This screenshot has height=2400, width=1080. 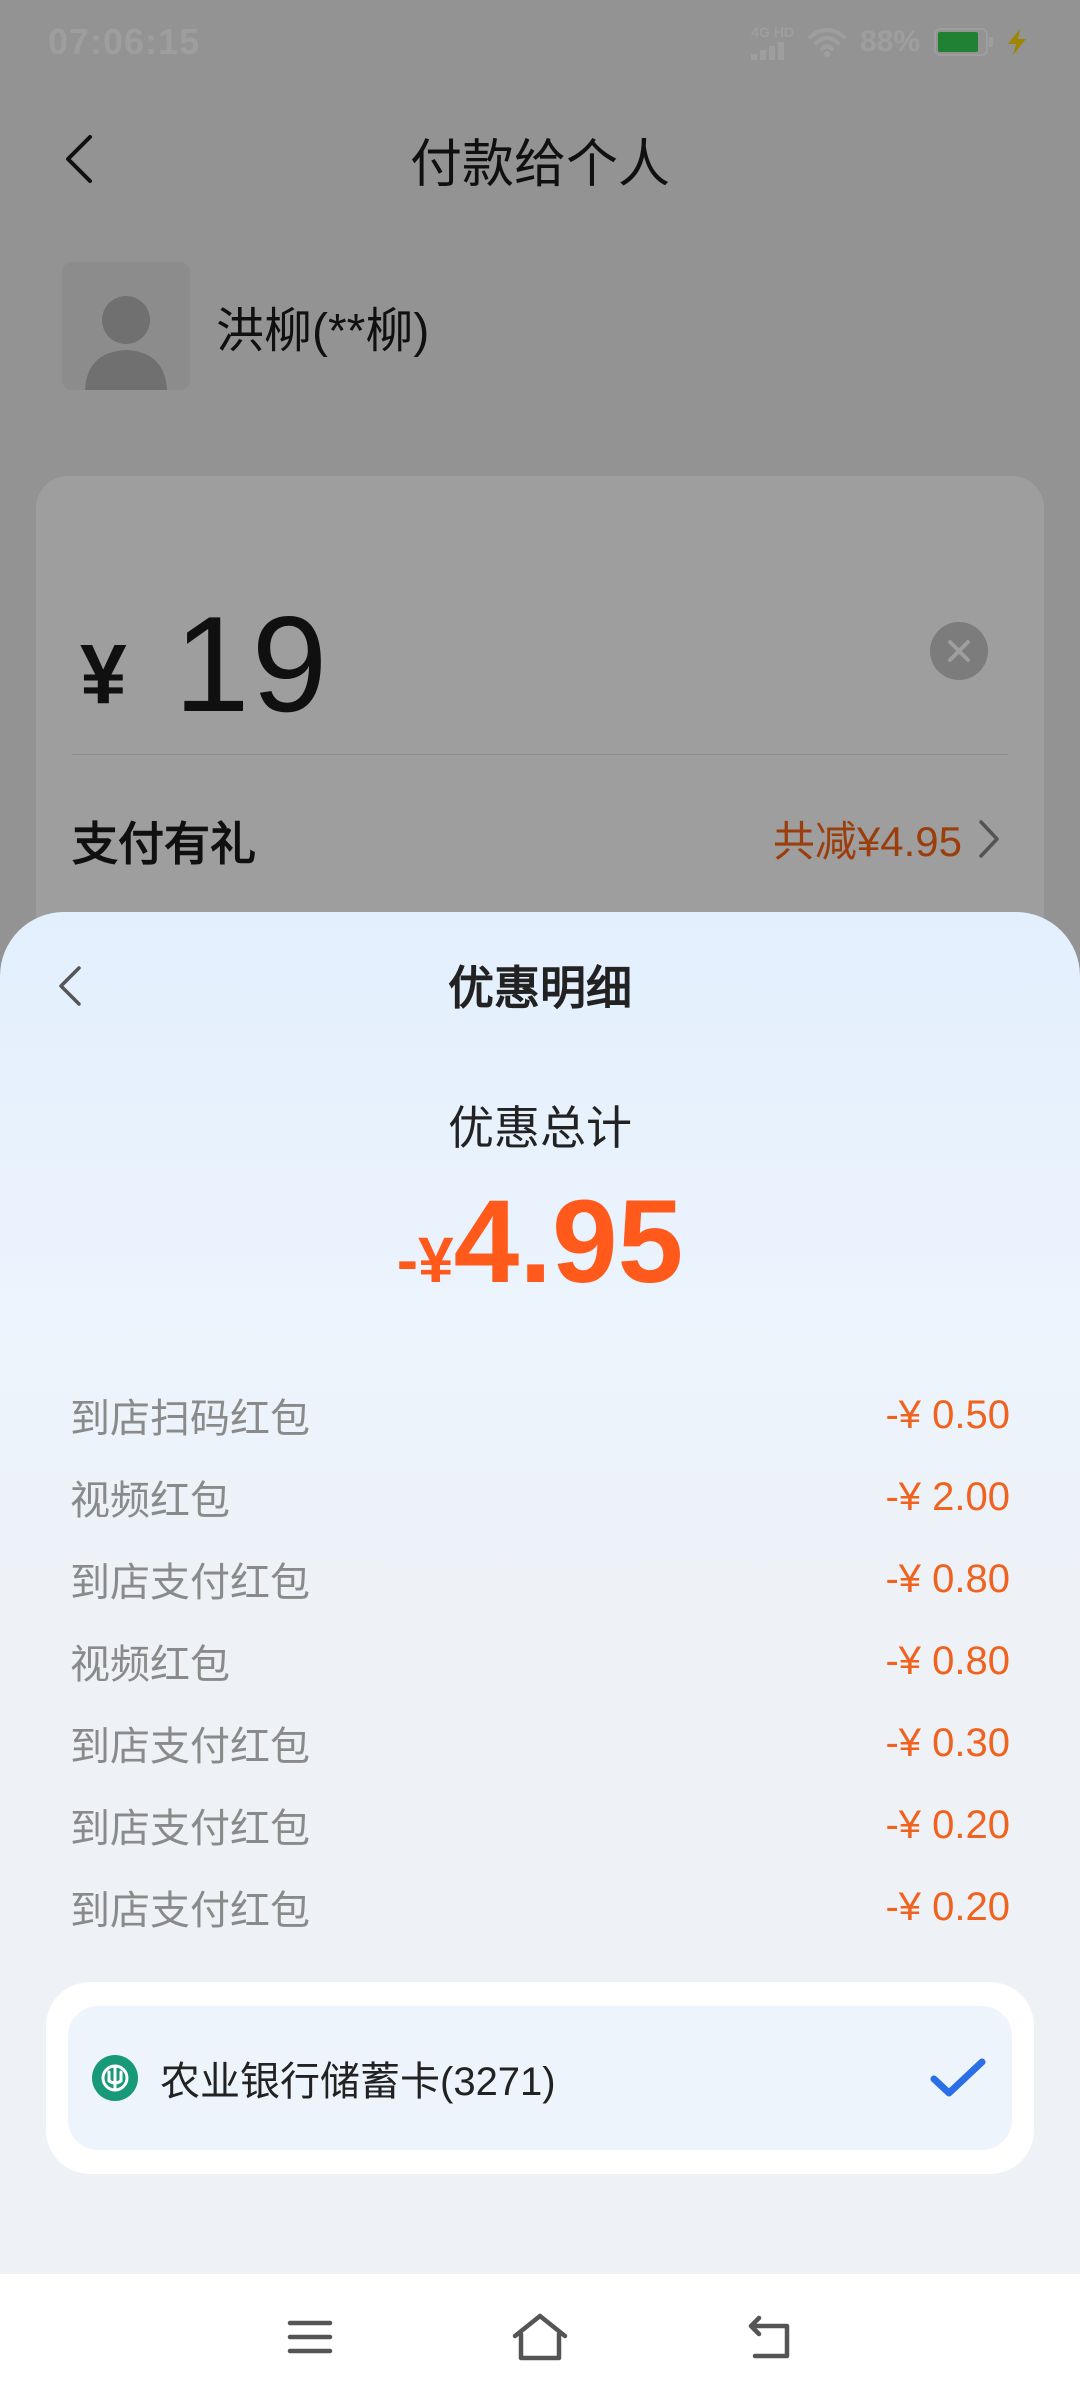 I want to click on list-item: 到店支付红包 -¥ 0.30, so click(x=540, y=1743).